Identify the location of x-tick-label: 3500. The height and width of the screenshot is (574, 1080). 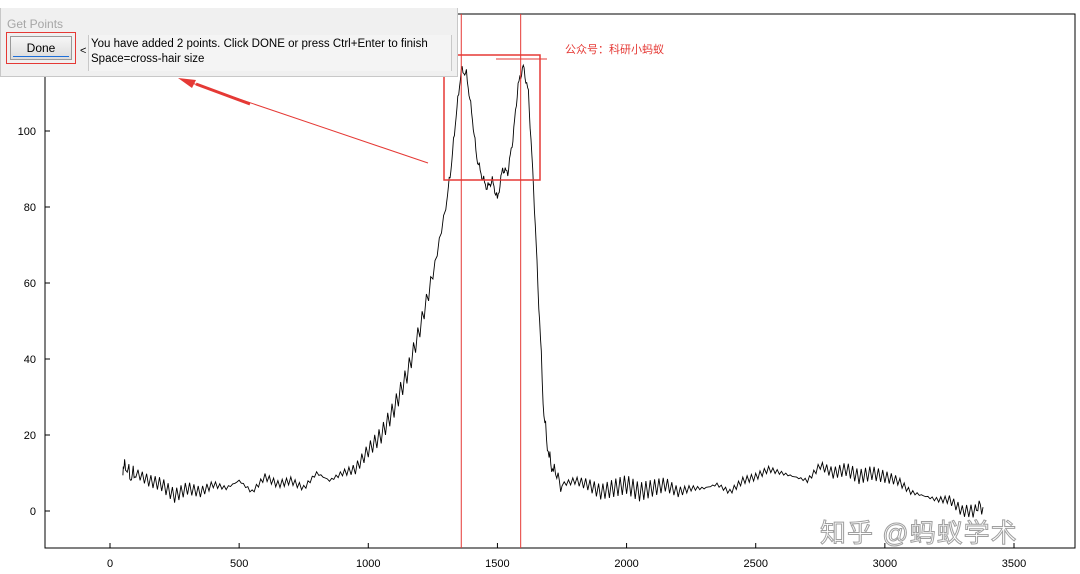
(1014, 564).